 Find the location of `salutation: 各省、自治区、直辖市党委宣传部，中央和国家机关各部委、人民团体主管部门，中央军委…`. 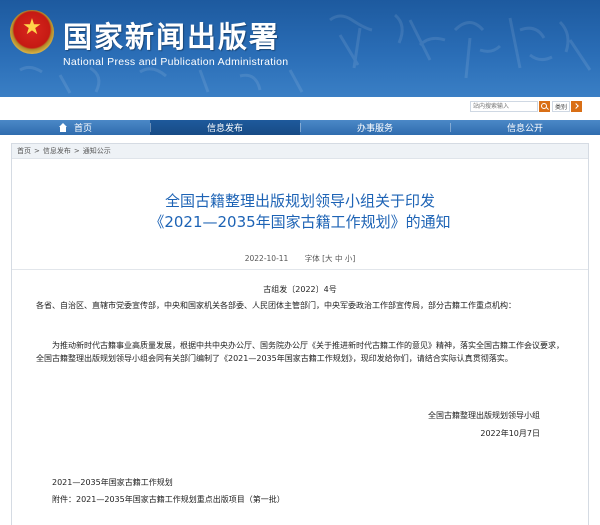

salutation: 各省、自治区、直辖市党委宣传部，中央和国家机关各部委、人民团体主管部门，中央军委… is located at coordinates (276, 305).